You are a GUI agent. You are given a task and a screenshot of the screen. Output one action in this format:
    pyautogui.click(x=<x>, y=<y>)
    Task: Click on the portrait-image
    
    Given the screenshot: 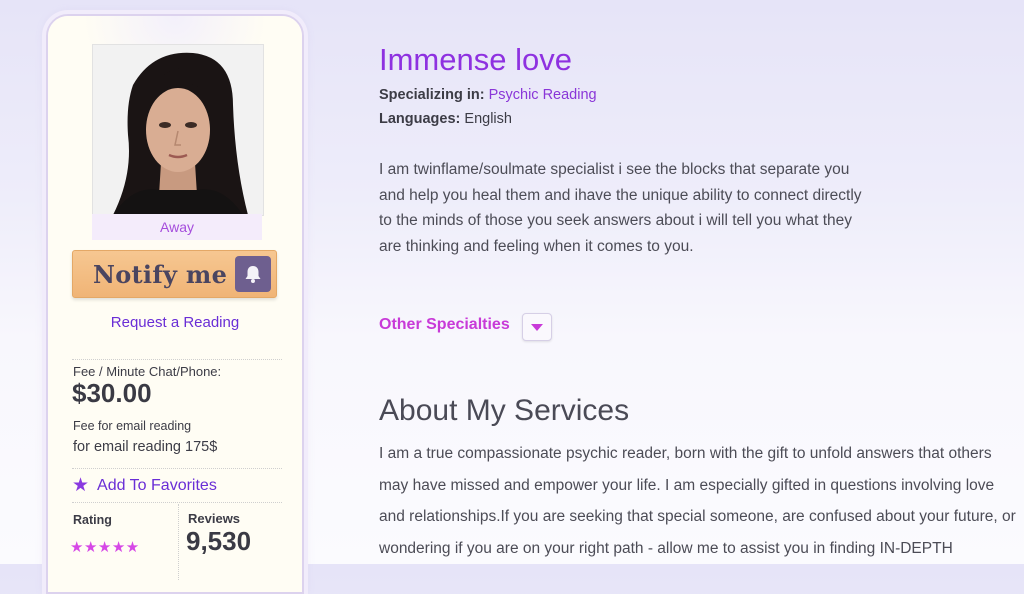 What is the action you would take?
    pyautogui.click(x=178, y=130)
    